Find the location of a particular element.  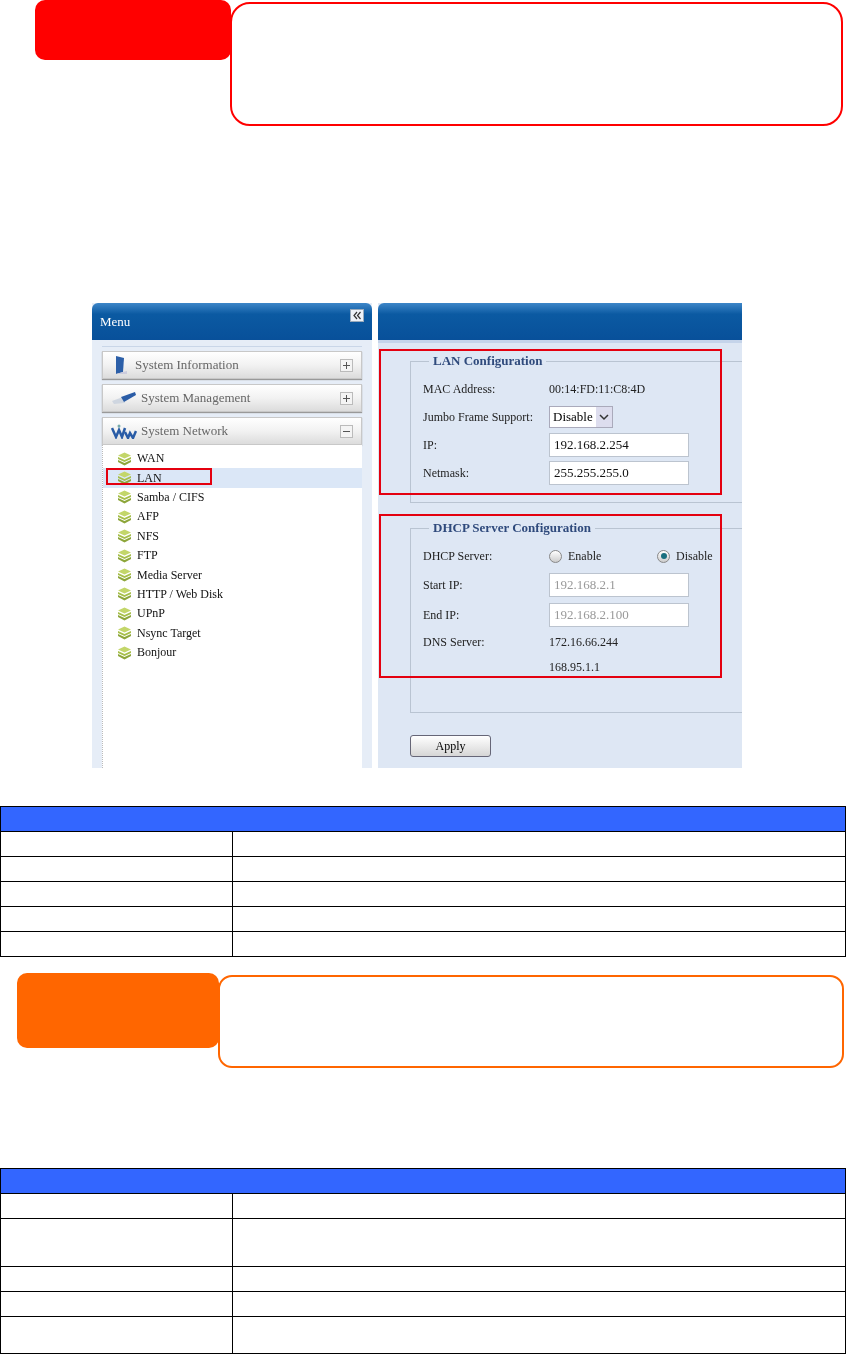

apply-button: Apply is located at coordinates (450, 746).